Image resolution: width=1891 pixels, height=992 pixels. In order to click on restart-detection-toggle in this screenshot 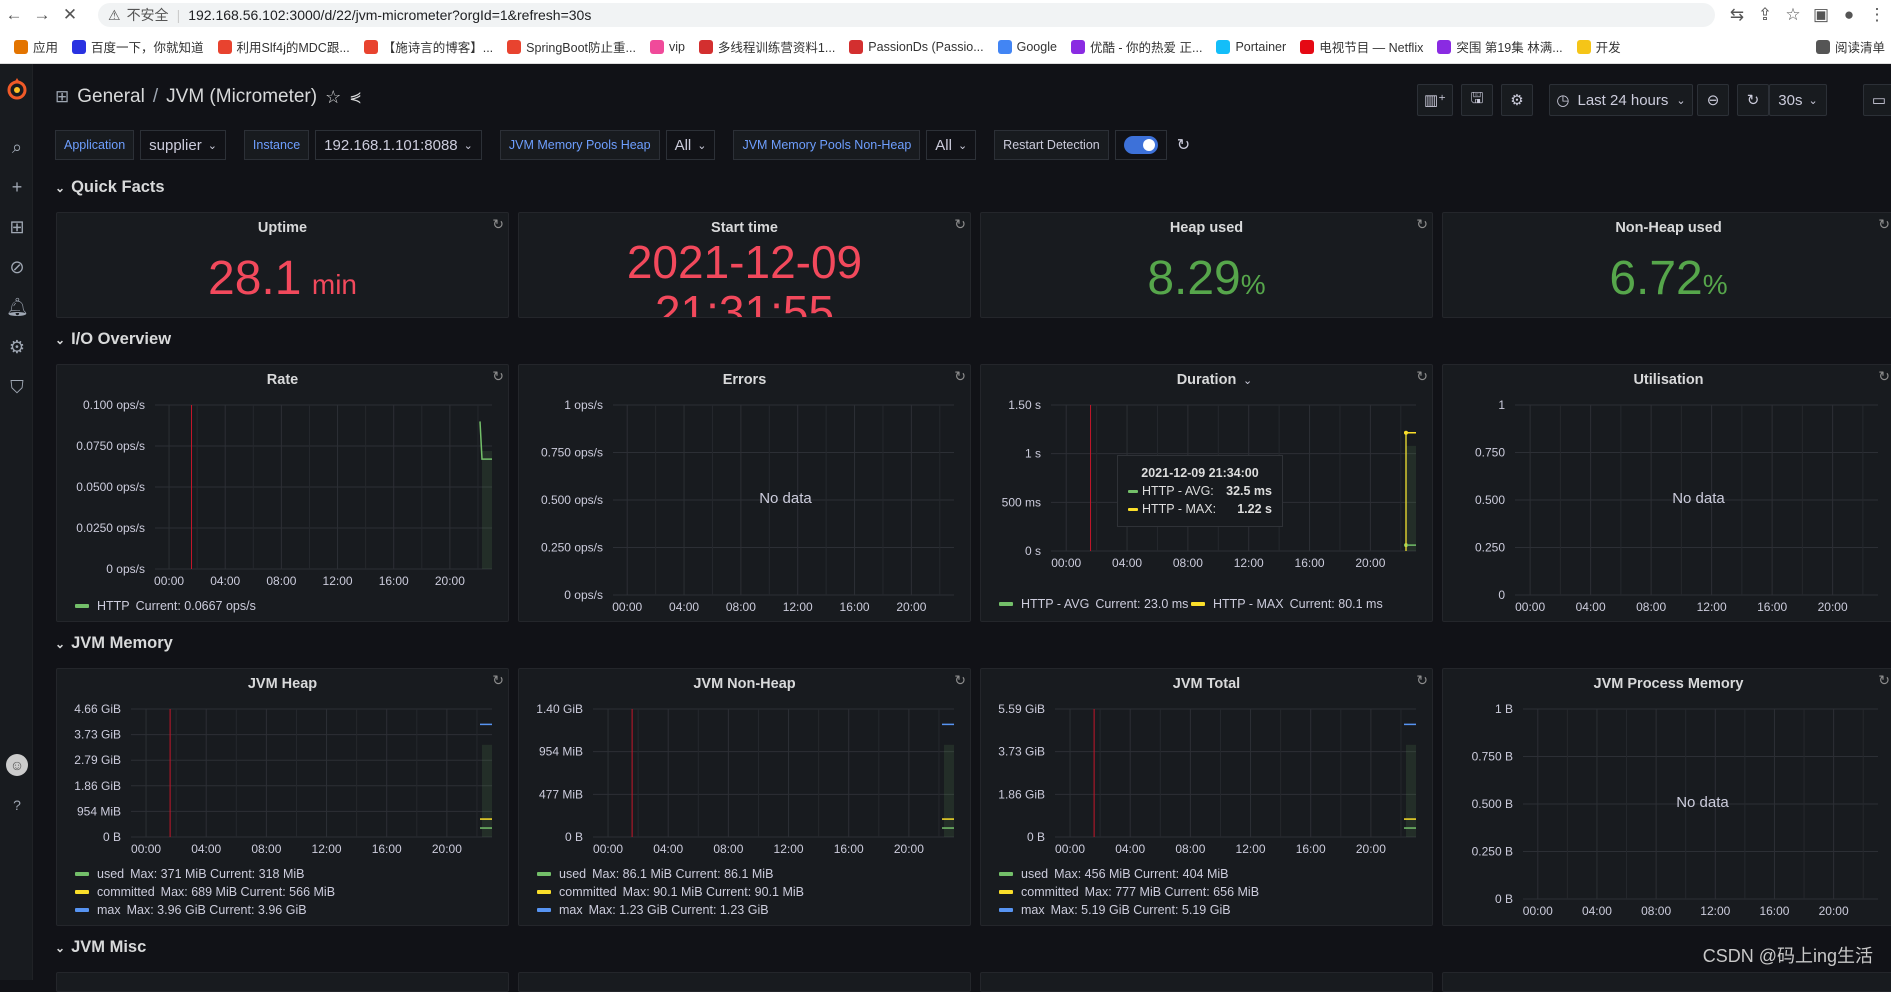, I will do `click(1141, 145)`.